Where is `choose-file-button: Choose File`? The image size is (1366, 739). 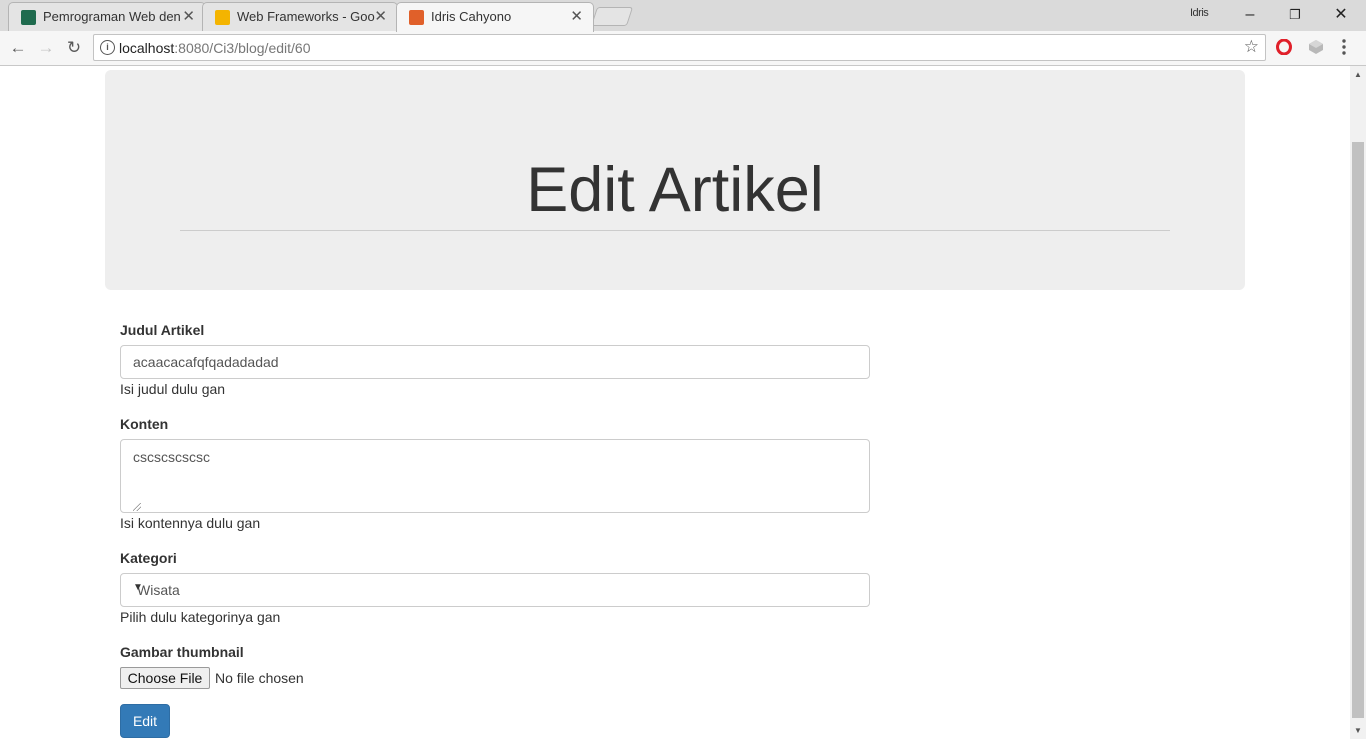
choose-file-button: Choose File is located at coordinates (165, 678).